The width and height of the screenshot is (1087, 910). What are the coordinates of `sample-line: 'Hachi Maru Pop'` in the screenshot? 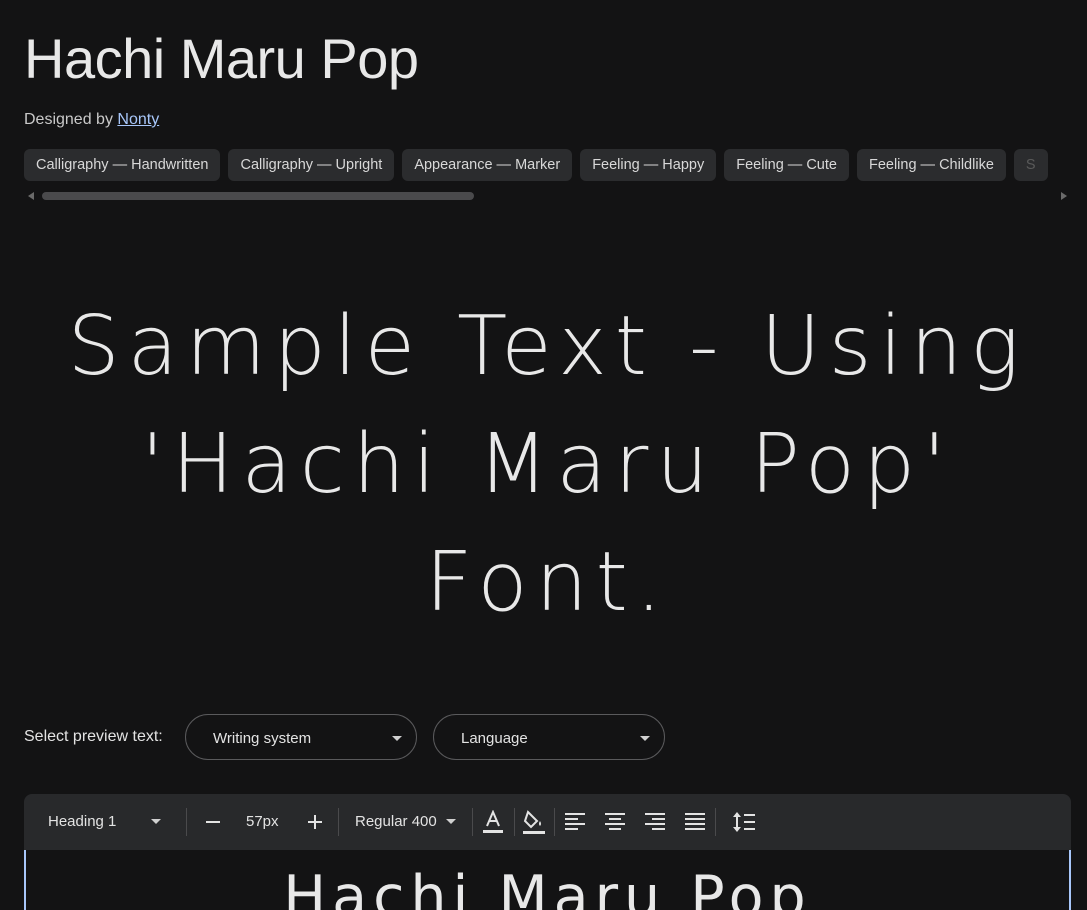 It's located at (547, 464).